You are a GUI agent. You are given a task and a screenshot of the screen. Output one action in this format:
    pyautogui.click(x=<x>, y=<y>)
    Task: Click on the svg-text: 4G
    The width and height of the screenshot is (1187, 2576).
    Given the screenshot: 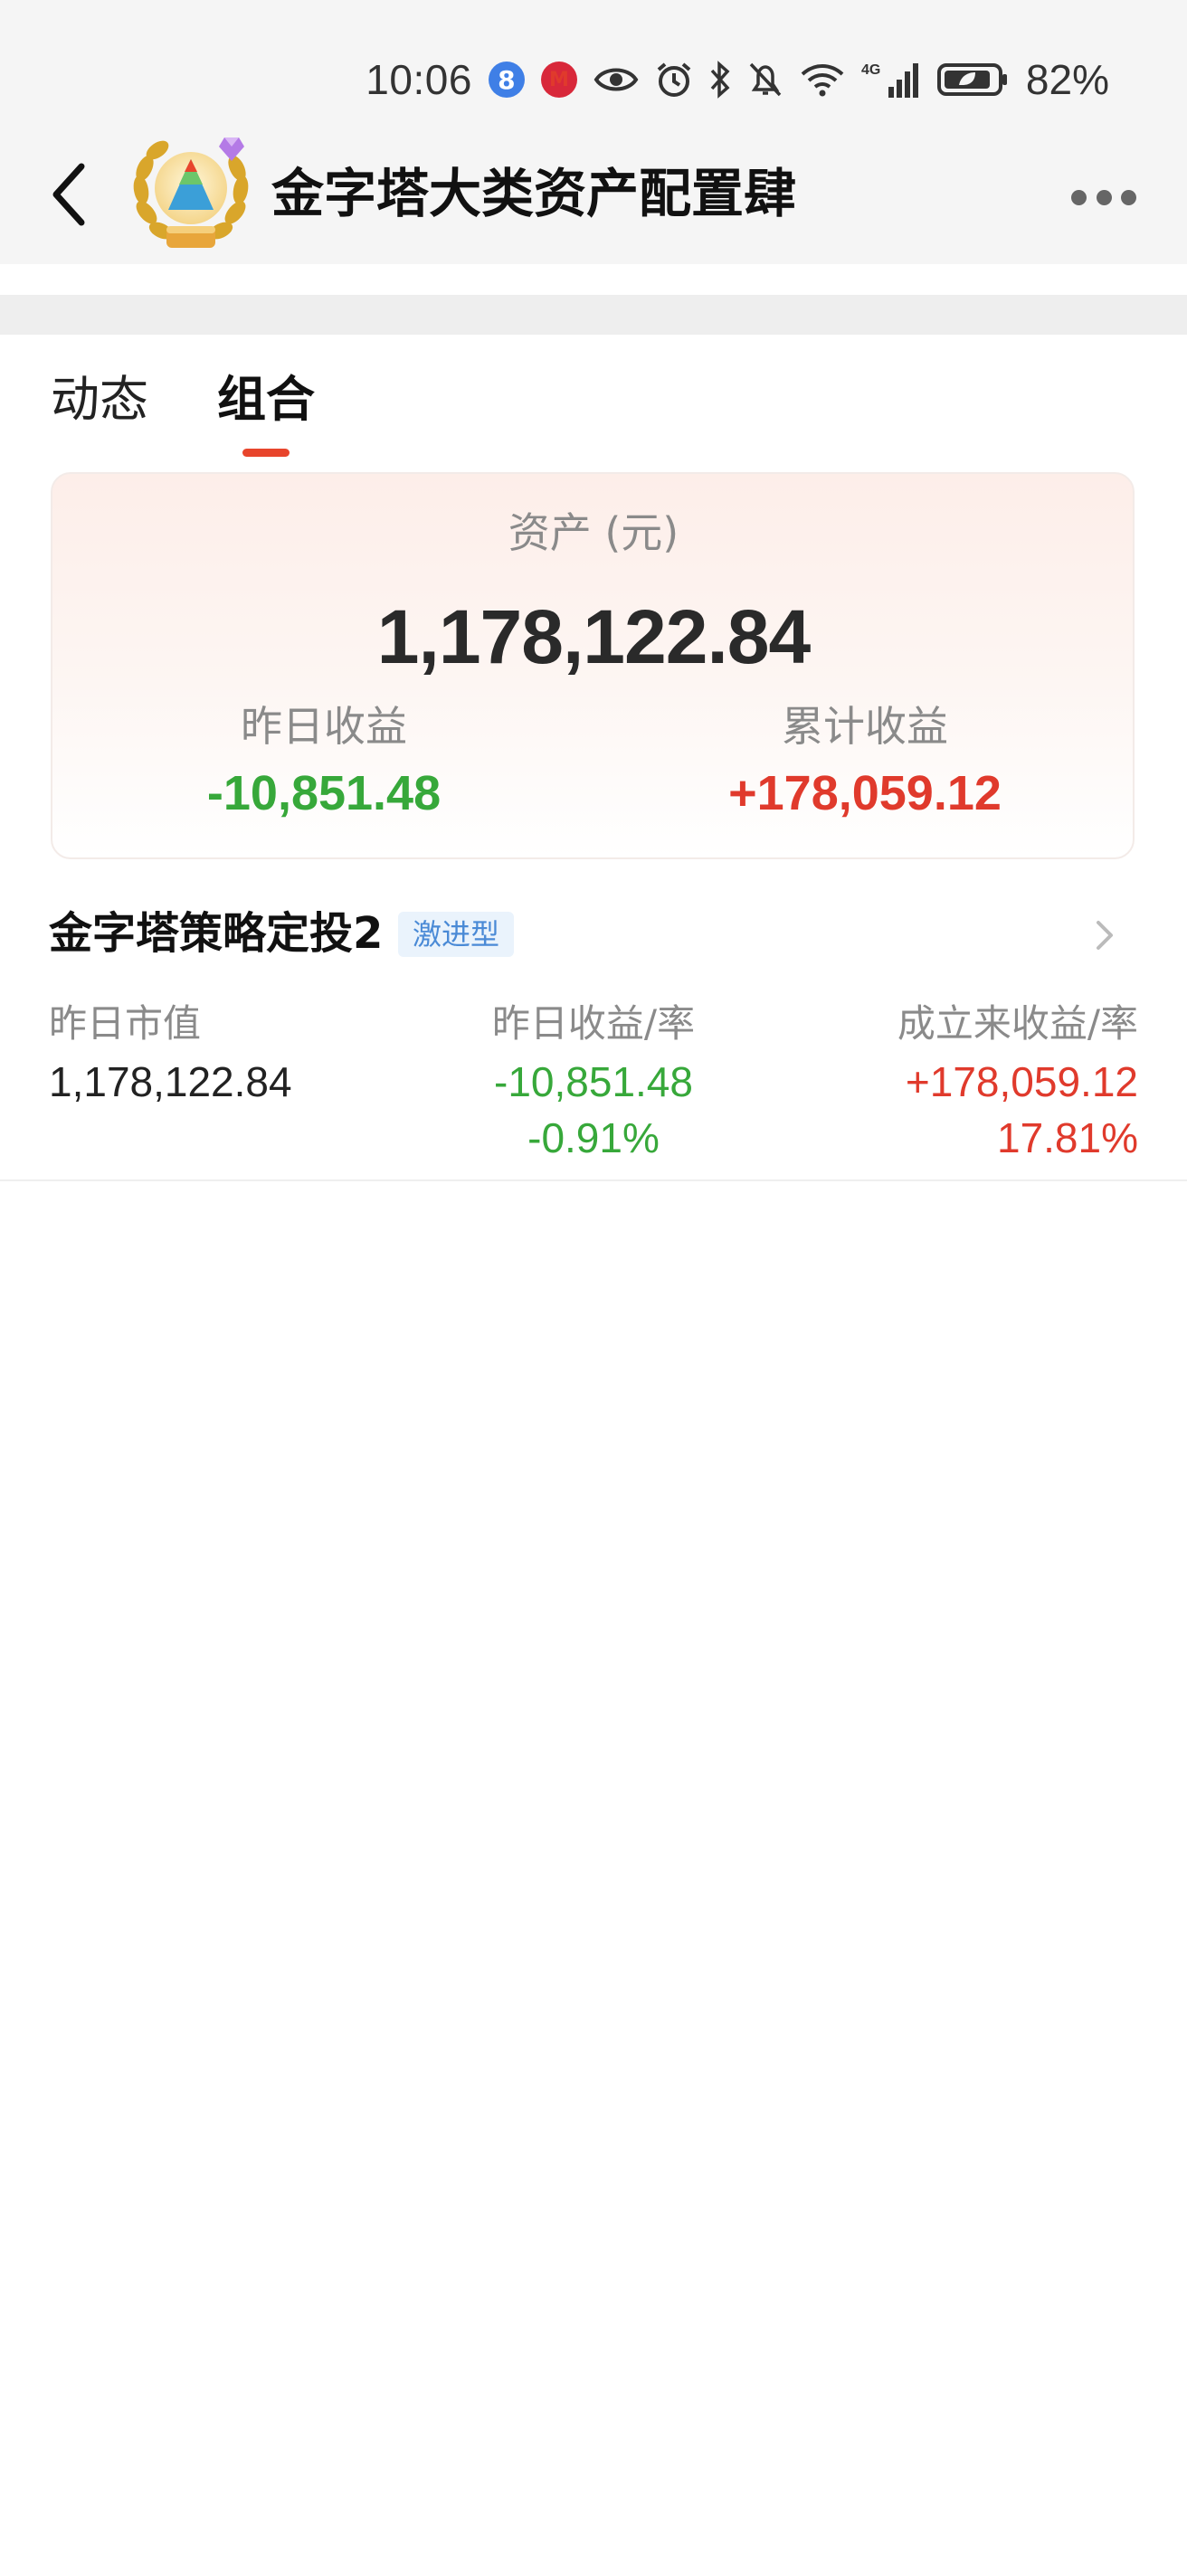 What is the action you would take?
    pyautogui.click(x=870, y=70)
    